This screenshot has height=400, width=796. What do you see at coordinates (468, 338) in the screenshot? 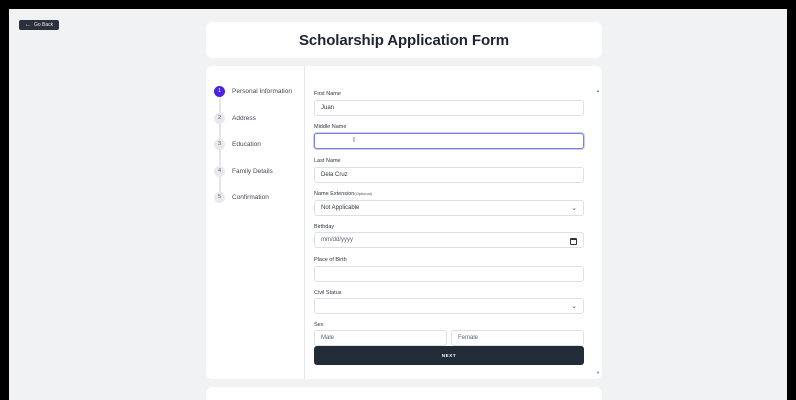
I see `sex-option-label: Female` at bounding box center [468, 338].